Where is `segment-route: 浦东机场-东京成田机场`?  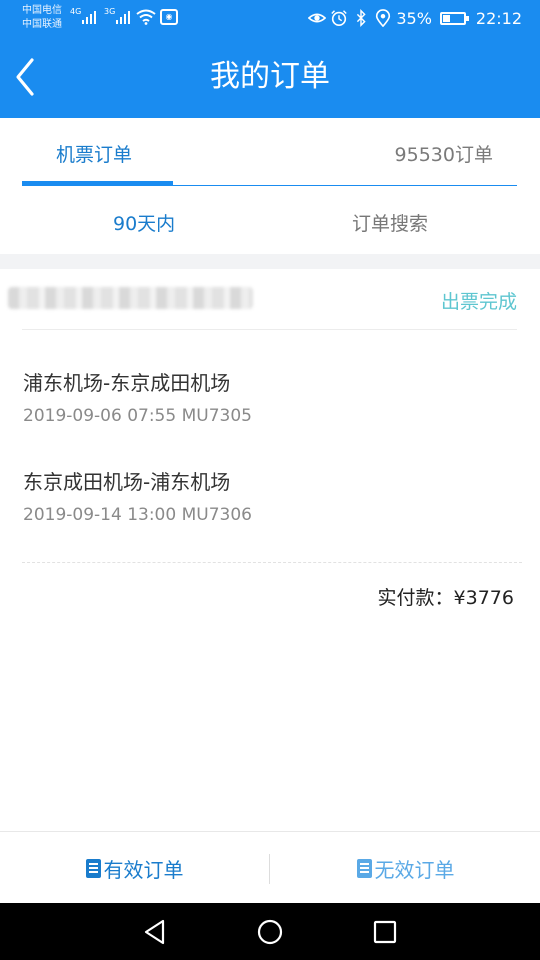
segment-route: 浦东机场-东京成田机场 is located at coordinates (127, 383).